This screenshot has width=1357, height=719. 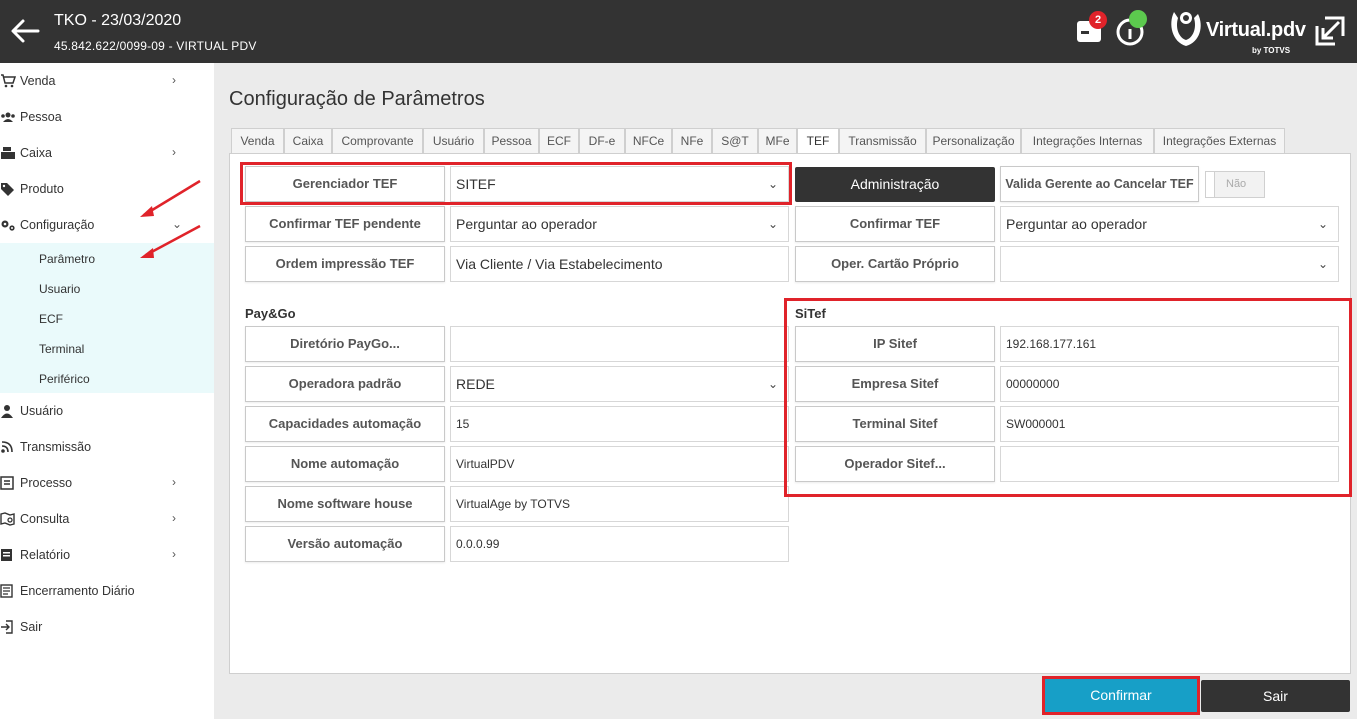 I want to click on ordem-impressao-value: Via Cliente / Via Estabelecimento, so click(x=559, y=264).